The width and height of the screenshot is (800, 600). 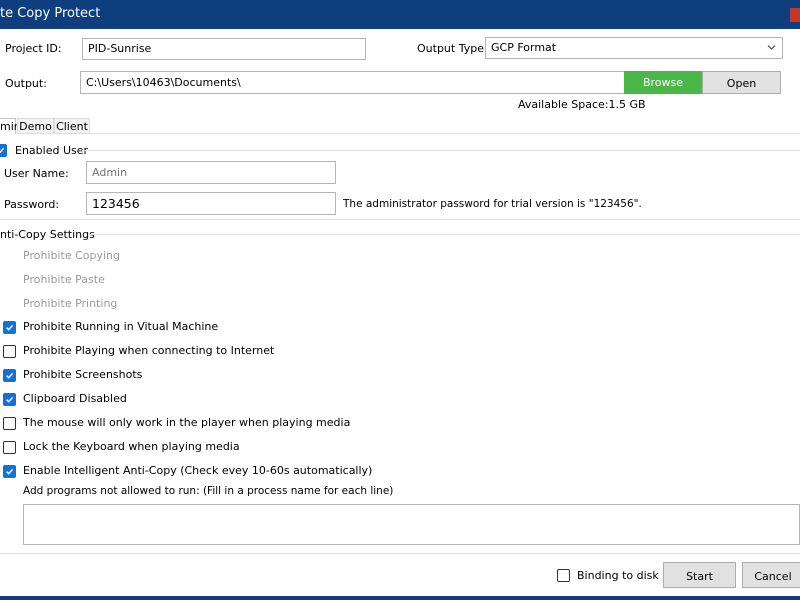 I want to click on option-checkbox-screenshots, so click(x=9, y=375).